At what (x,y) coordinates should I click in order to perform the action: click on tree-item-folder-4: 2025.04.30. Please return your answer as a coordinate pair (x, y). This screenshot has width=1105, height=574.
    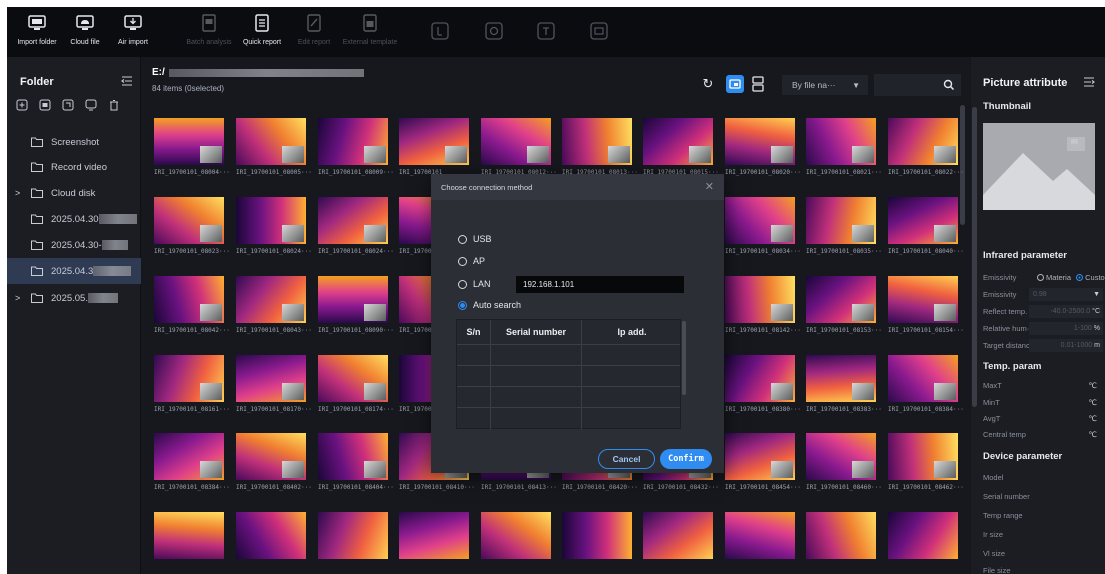
    Looking at the image, I should click on (74, 219).